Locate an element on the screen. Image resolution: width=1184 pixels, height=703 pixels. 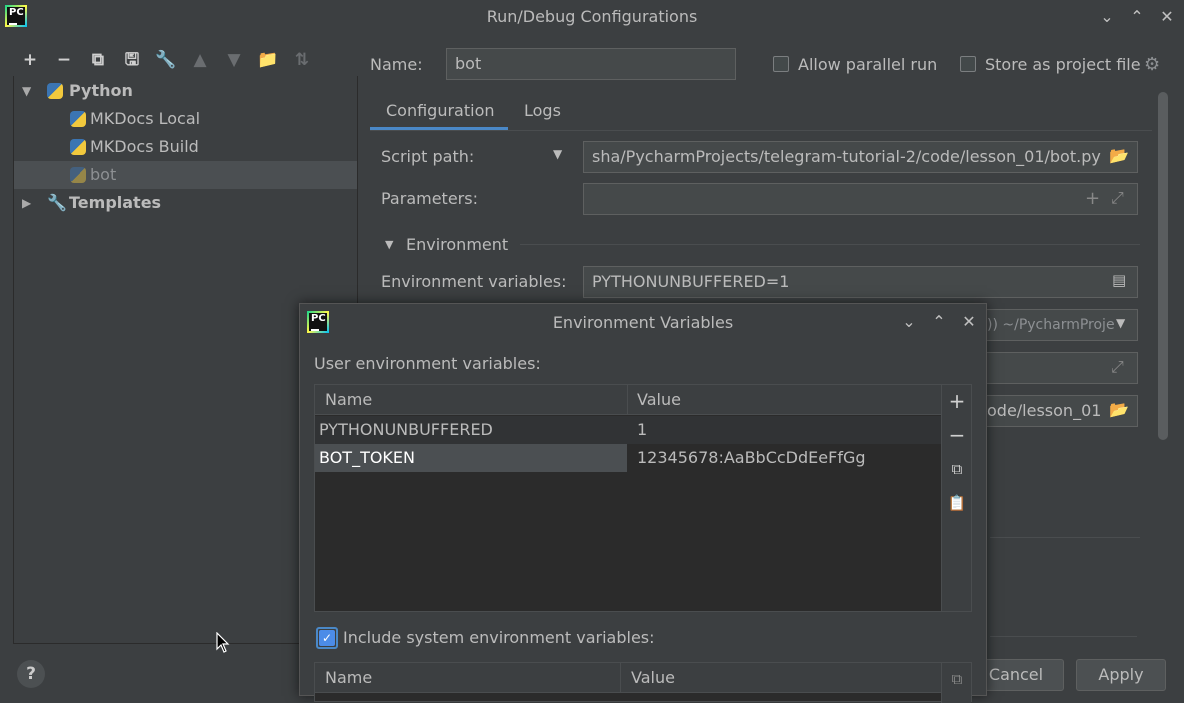
allow-parallel-label: Allow parallel run is located at coordinates (868, 64).